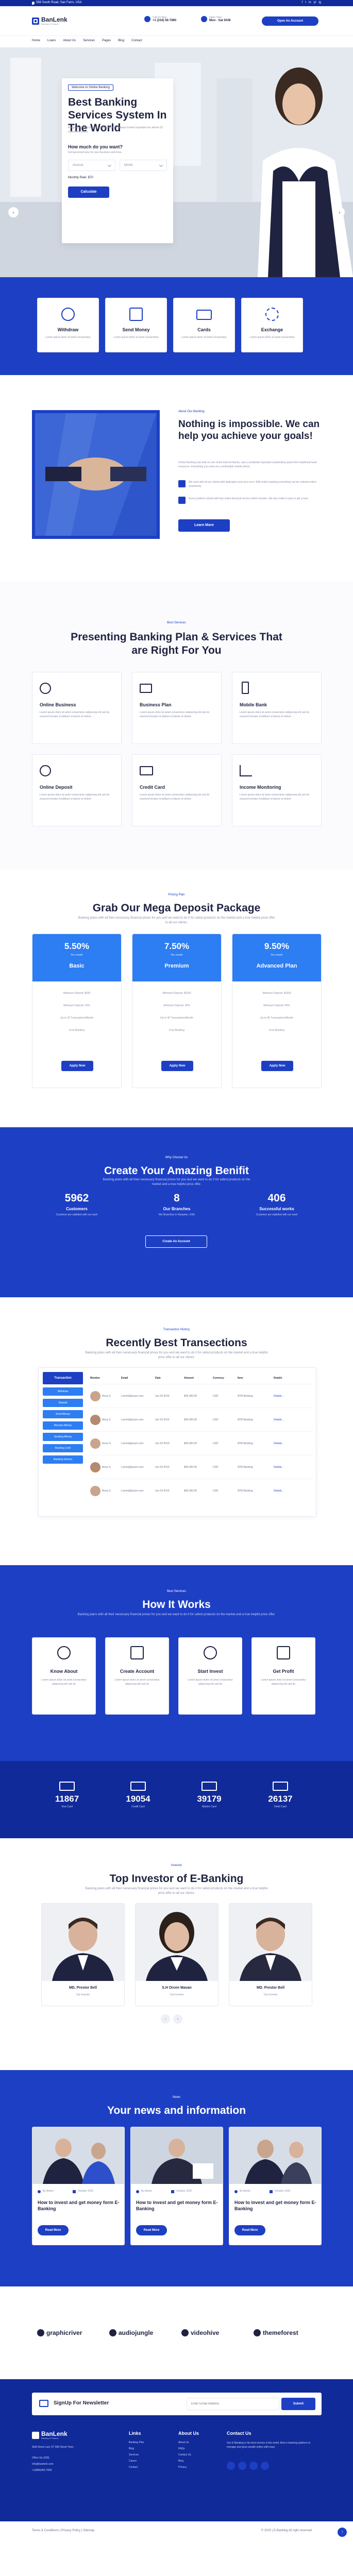 The image size is (353, 2576). I want to click on footer-email: info@banlenk.com, so click(43, 2464).